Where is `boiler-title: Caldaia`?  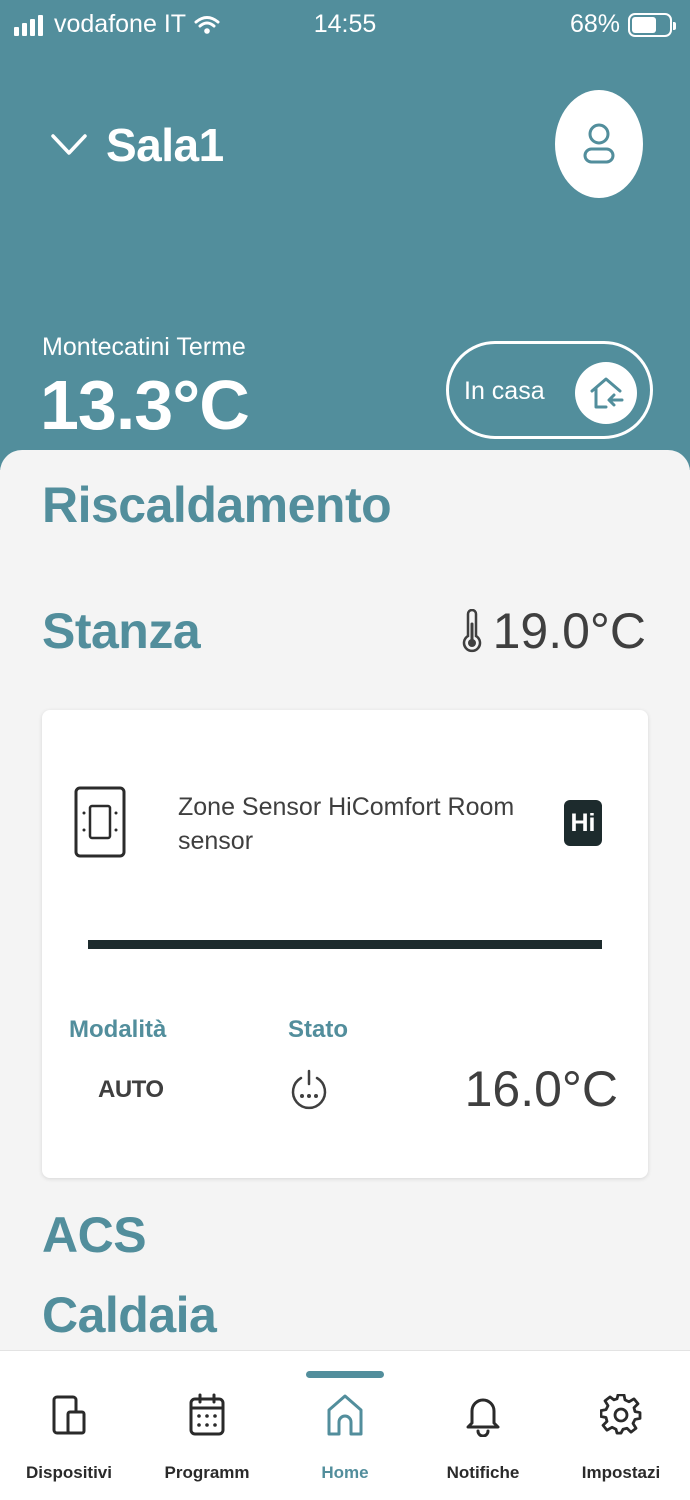
boiler-title: Caldaia is located at coordinates (129, 1315).